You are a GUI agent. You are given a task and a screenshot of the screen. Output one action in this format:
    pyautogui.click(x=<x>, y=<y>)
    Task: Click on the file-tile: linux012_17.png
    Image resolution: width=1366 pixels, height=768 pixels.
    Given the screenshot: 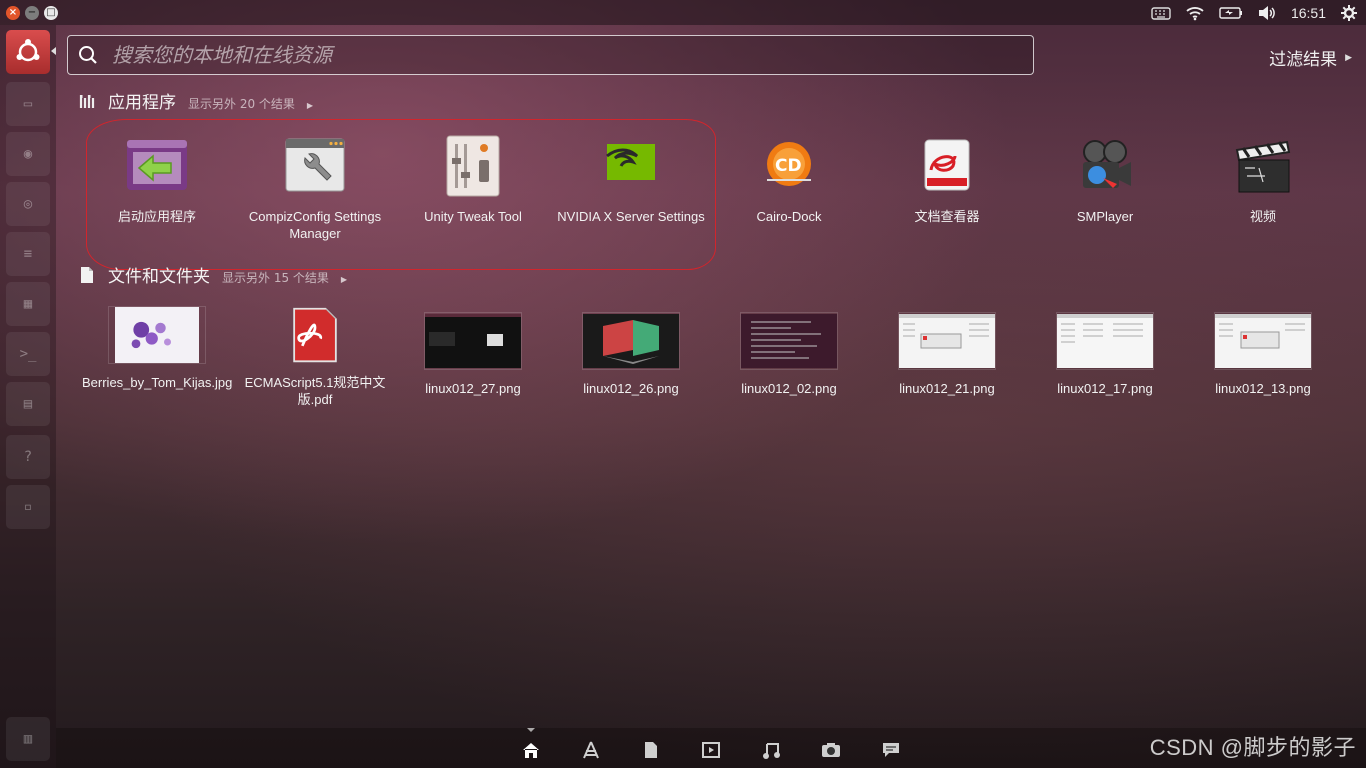 What is the action you would take?
    pyautogui.click(x=1105, y=354)
    